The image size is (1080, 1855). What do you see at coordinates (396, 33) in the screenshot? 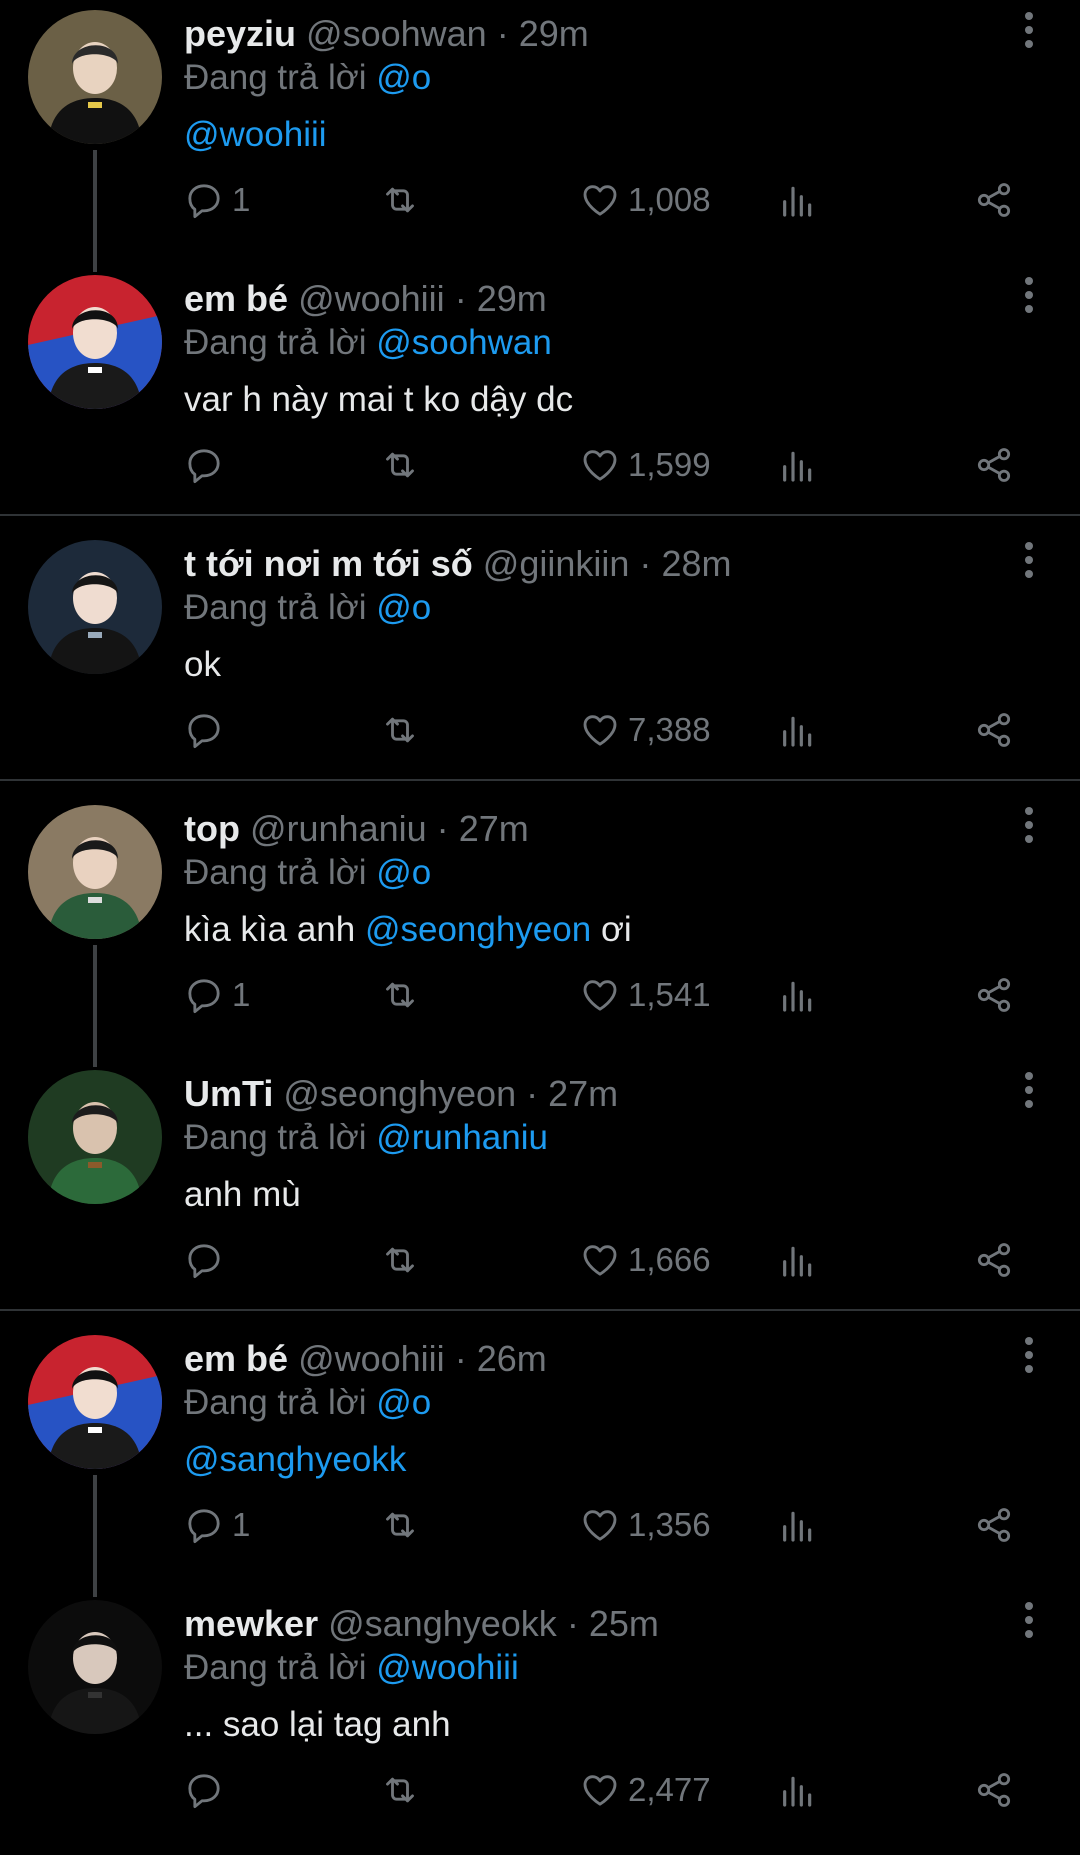
I see `user-handle: @soohwan` at bounding box center [396, 33].